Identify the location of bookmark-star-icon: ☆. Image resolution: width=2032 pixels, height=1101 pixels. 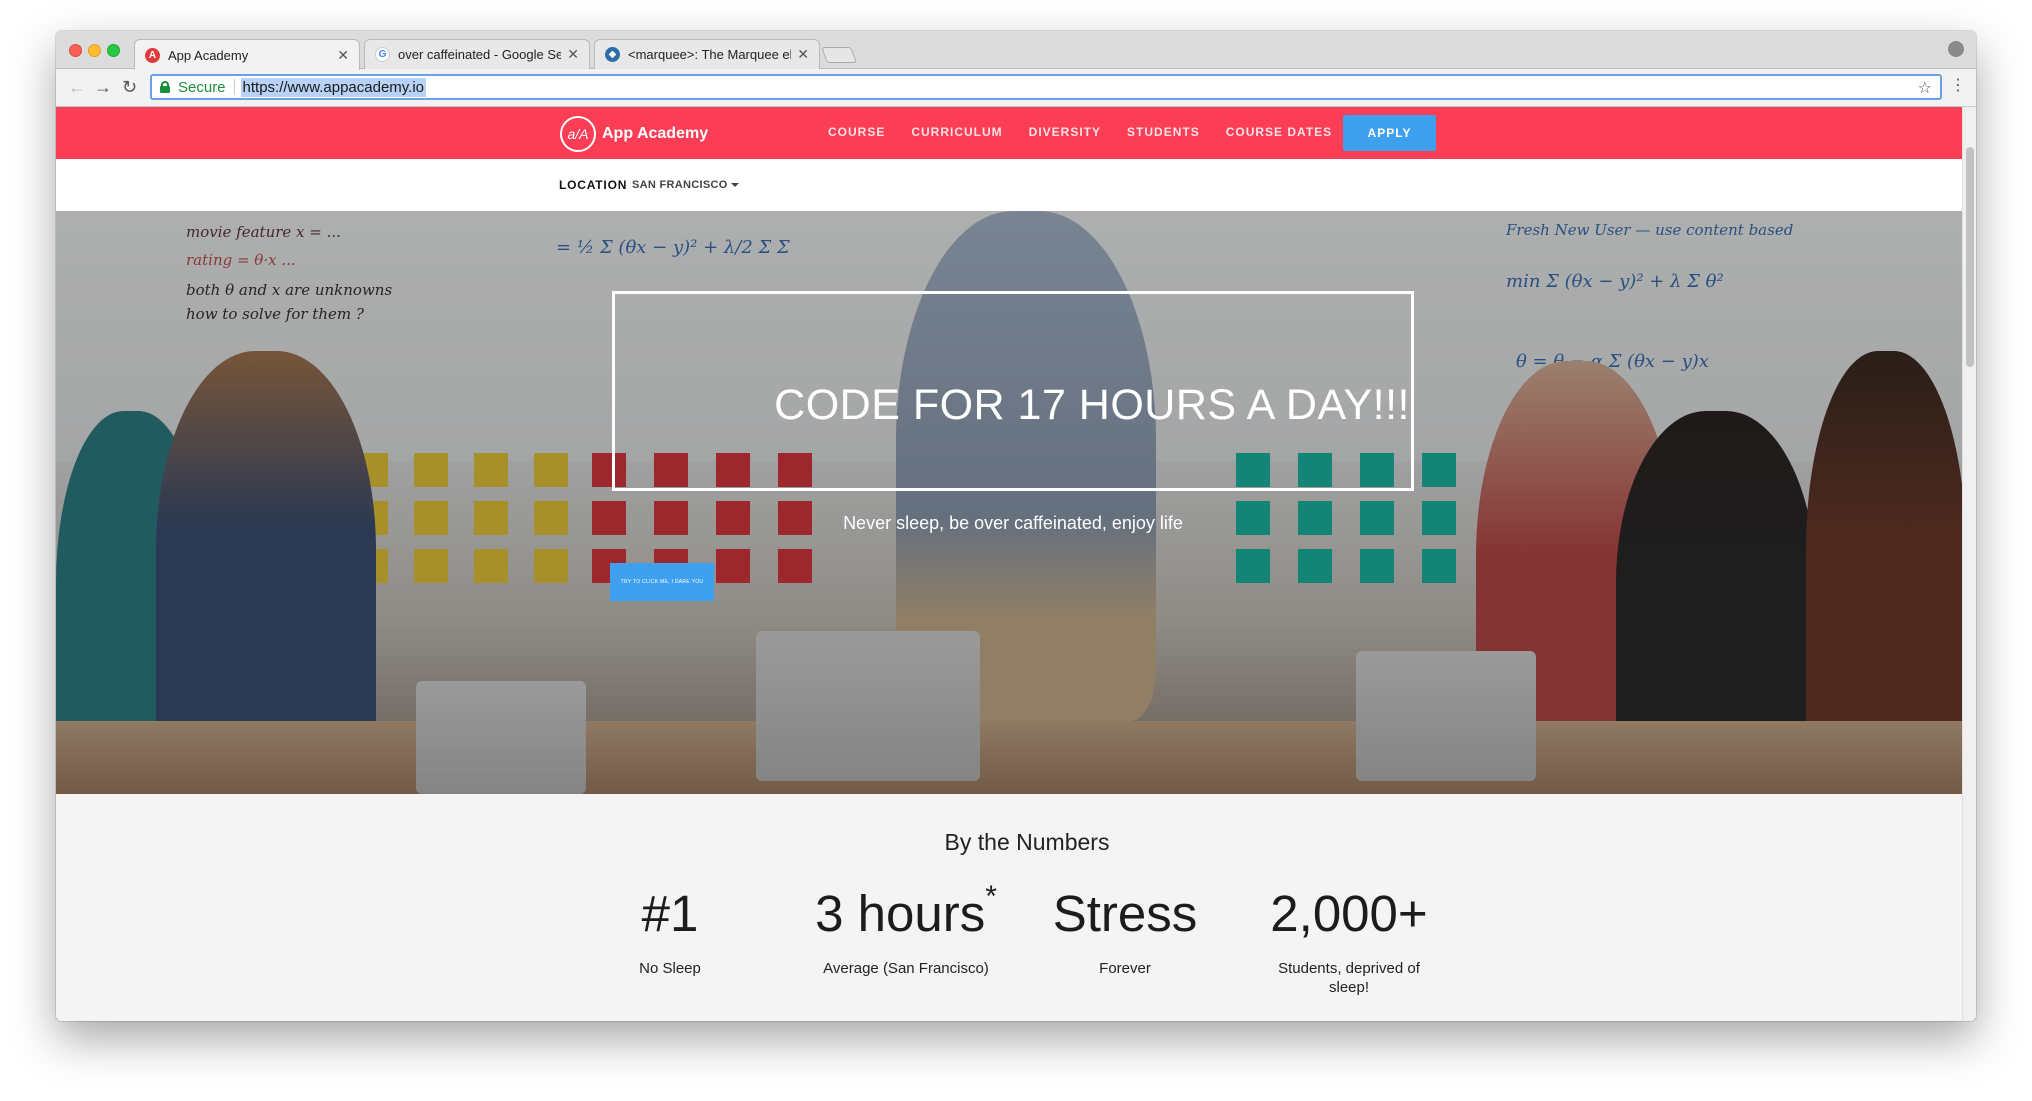
(1925, 88).